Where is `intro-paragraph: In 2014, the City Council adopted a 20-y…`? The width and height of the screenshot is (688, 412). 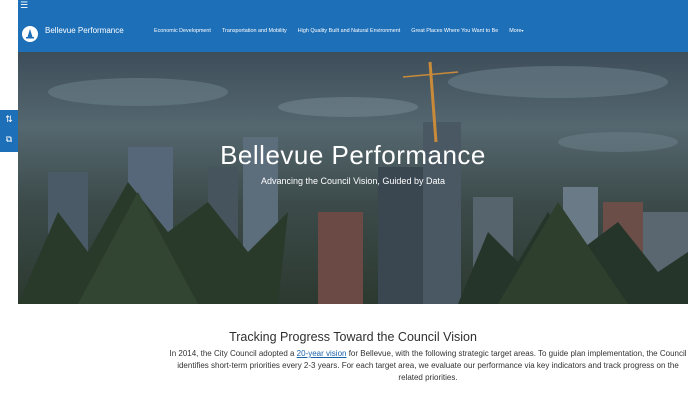
intro-paragraph: In 2014, the City Council adopted a 20-y… is located at coordinates (428, 366).